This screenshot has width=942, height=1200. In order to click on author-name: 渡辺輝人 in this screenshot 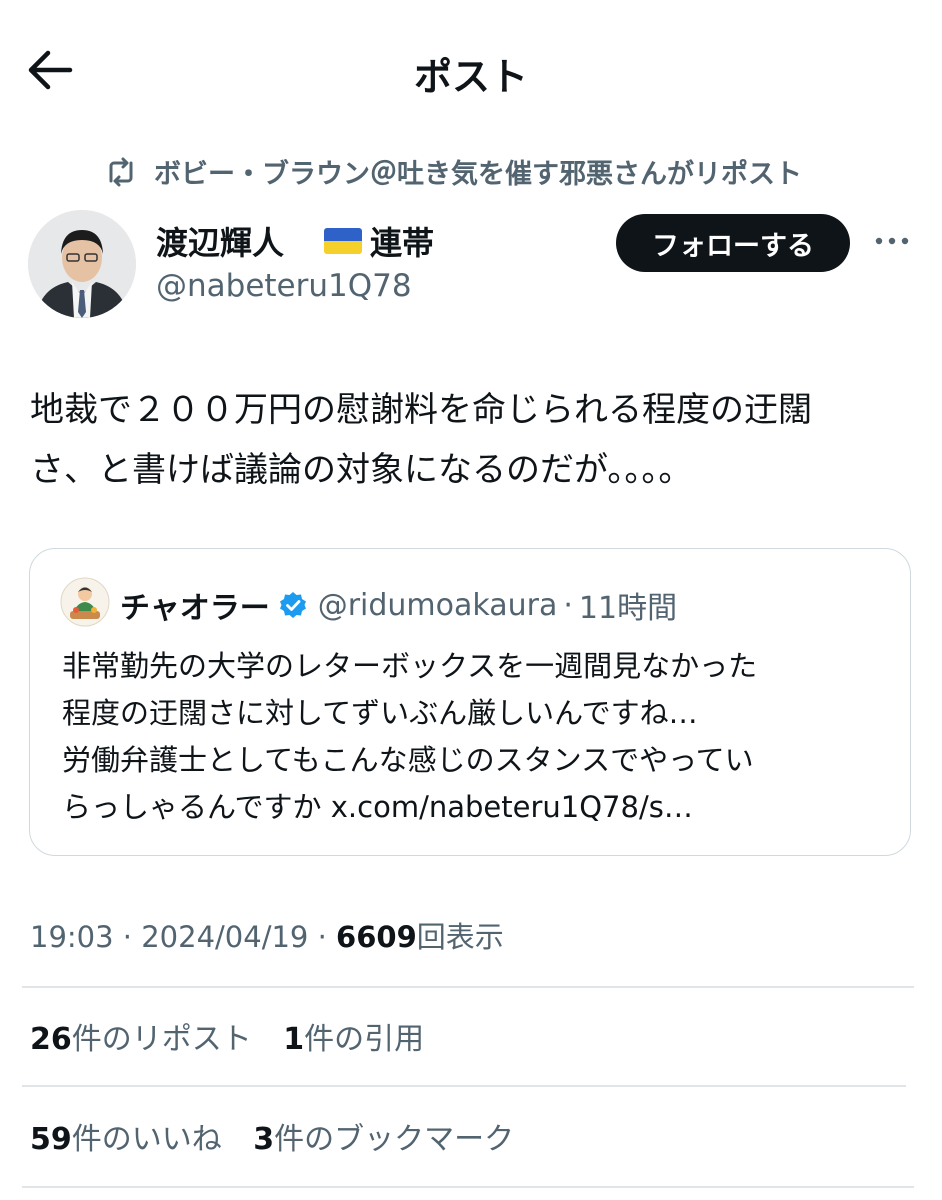, I will do `click(220, 243)`.